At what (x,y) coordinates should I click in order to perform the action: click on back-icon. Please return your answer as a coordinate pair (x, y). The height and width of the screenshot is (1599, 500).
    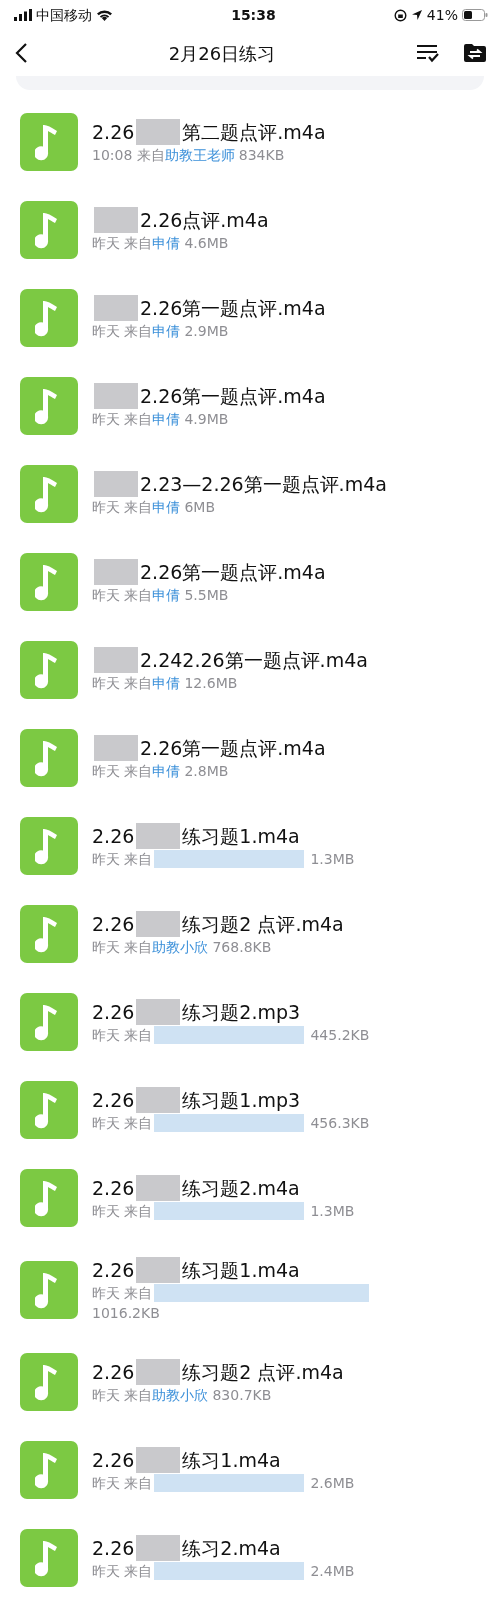
    Looking at the image, I should click on (21, 53).